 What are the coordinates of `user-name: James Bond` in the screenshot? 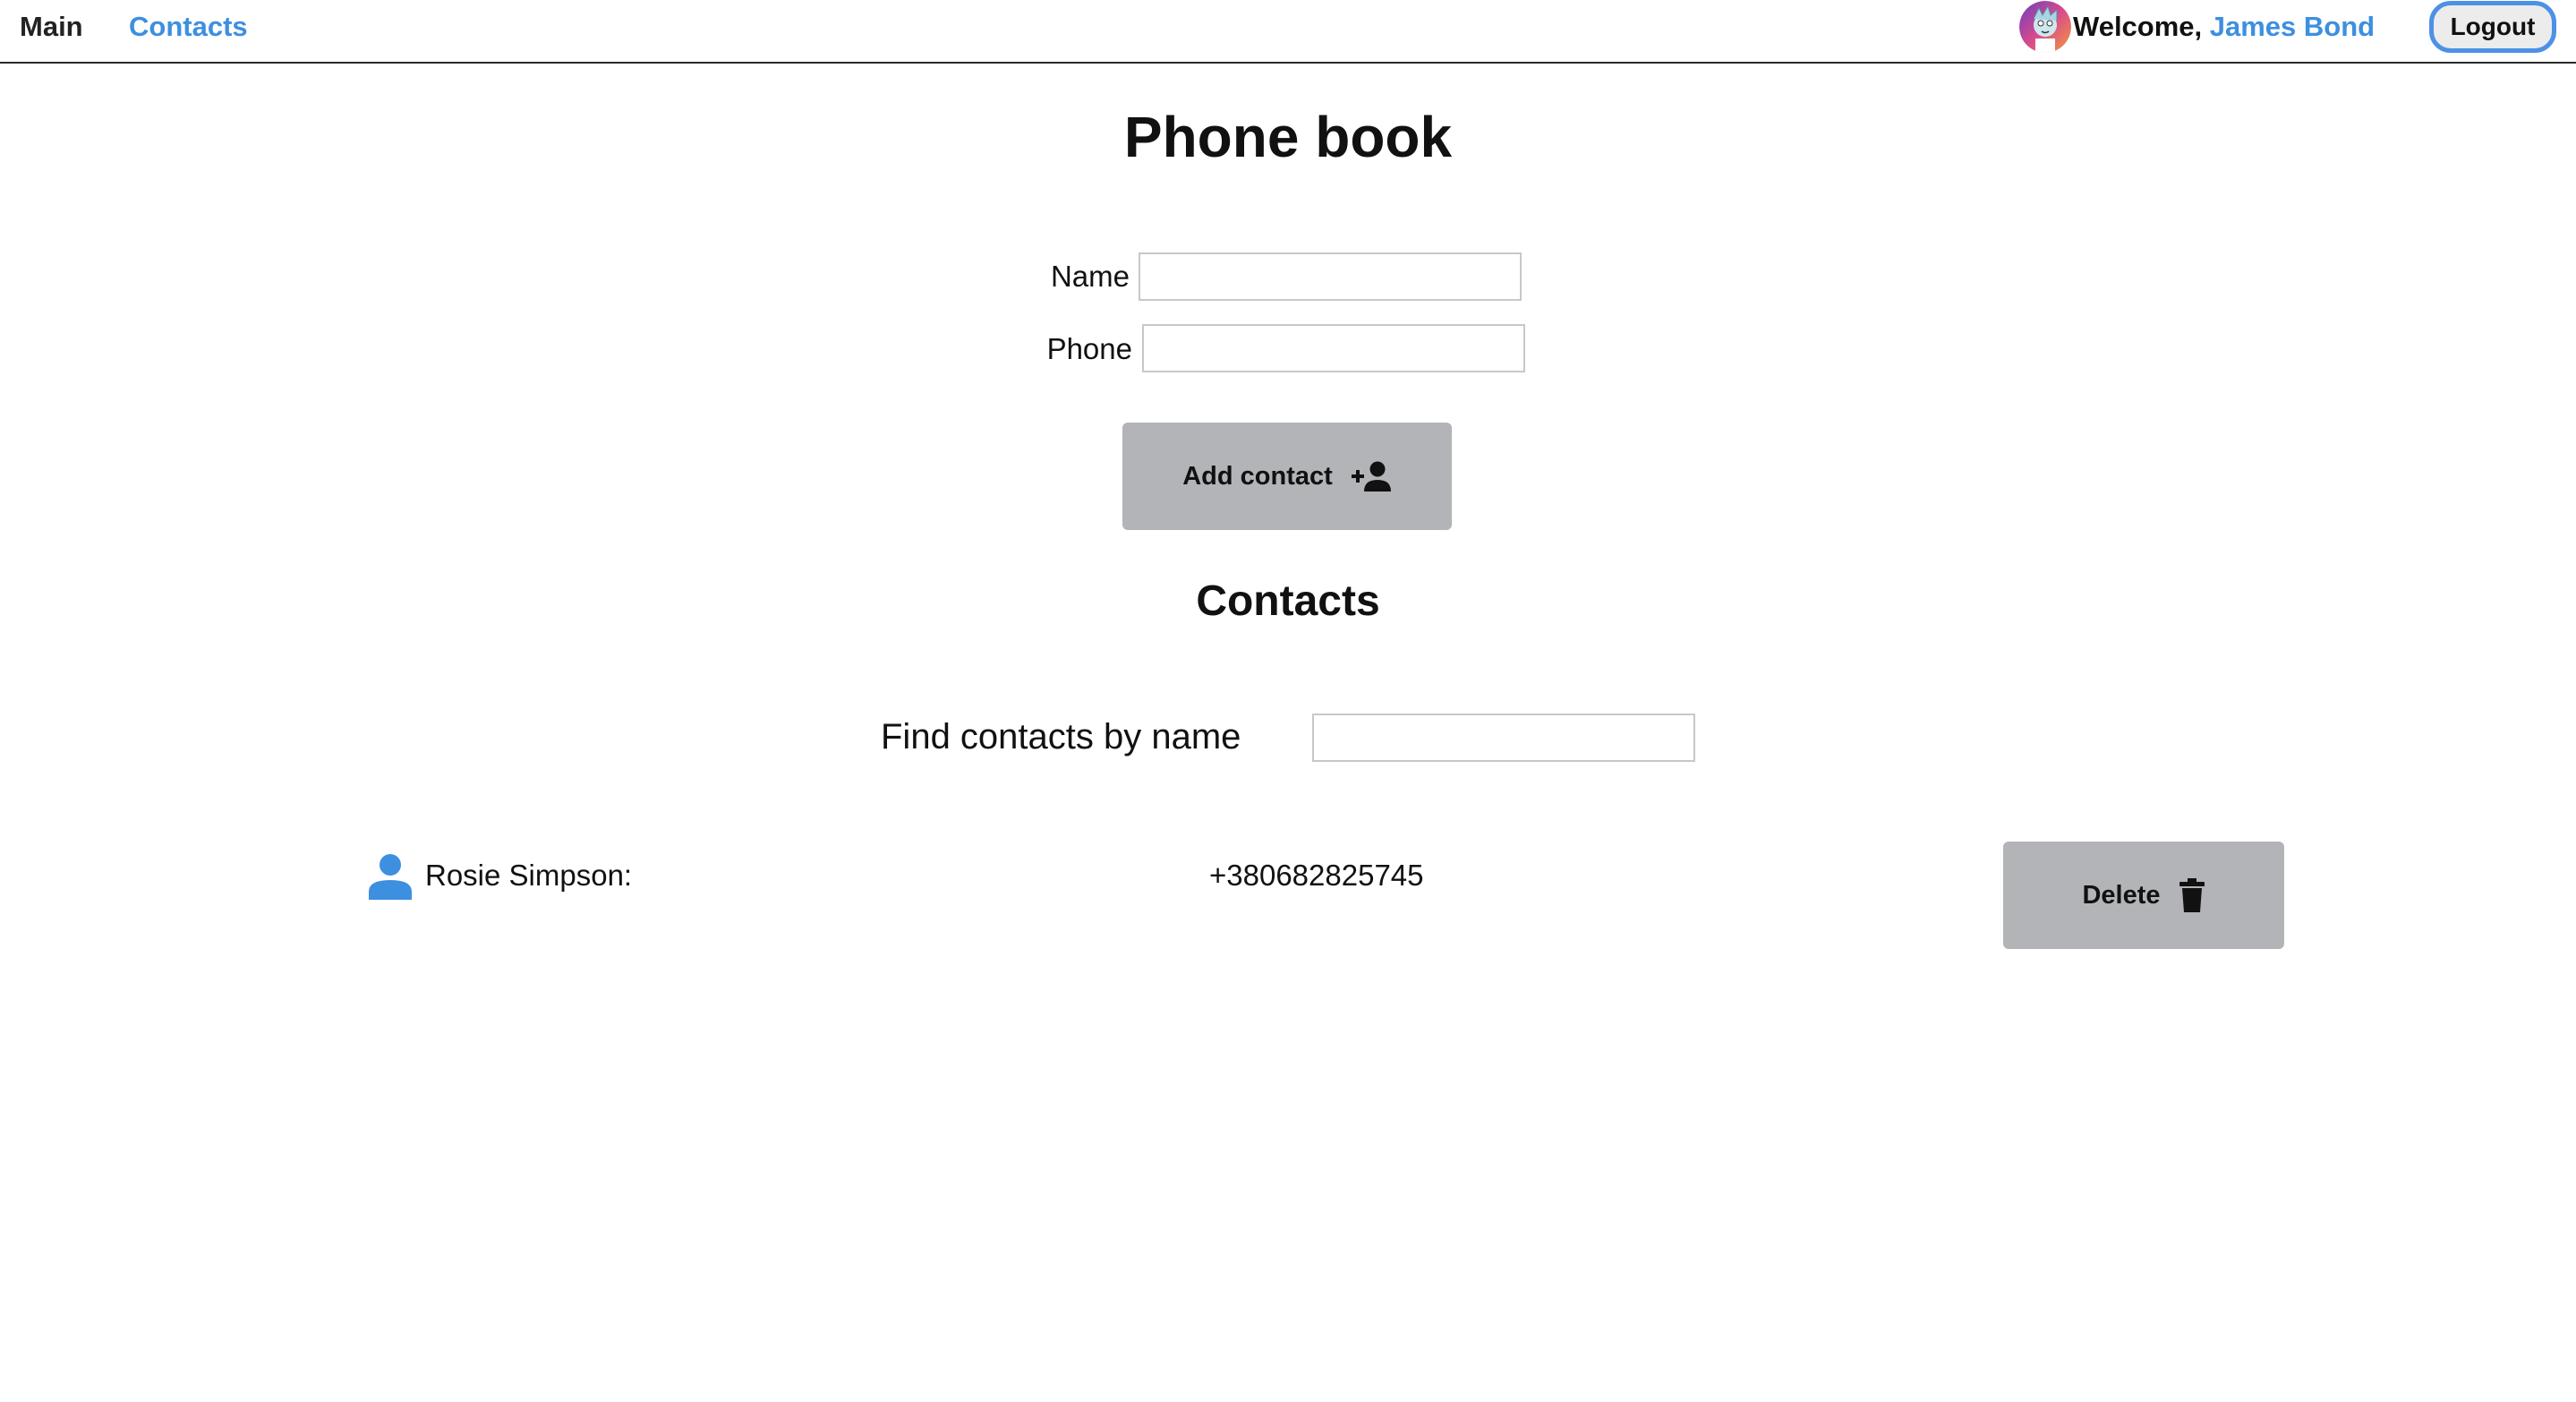 It's located at (2292, 26).